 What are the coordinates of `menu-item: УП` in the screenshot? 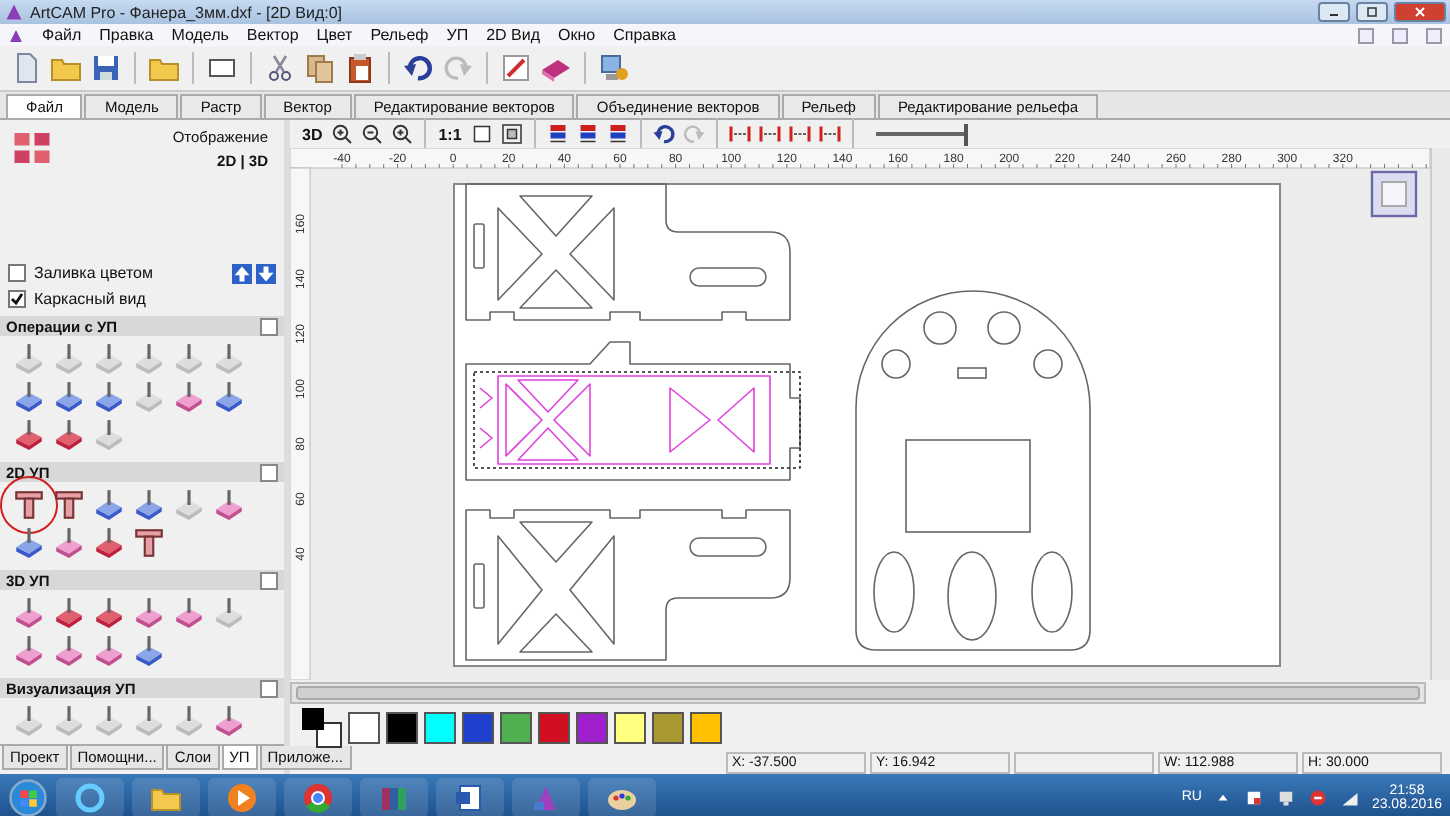 It's located at (457, 35).